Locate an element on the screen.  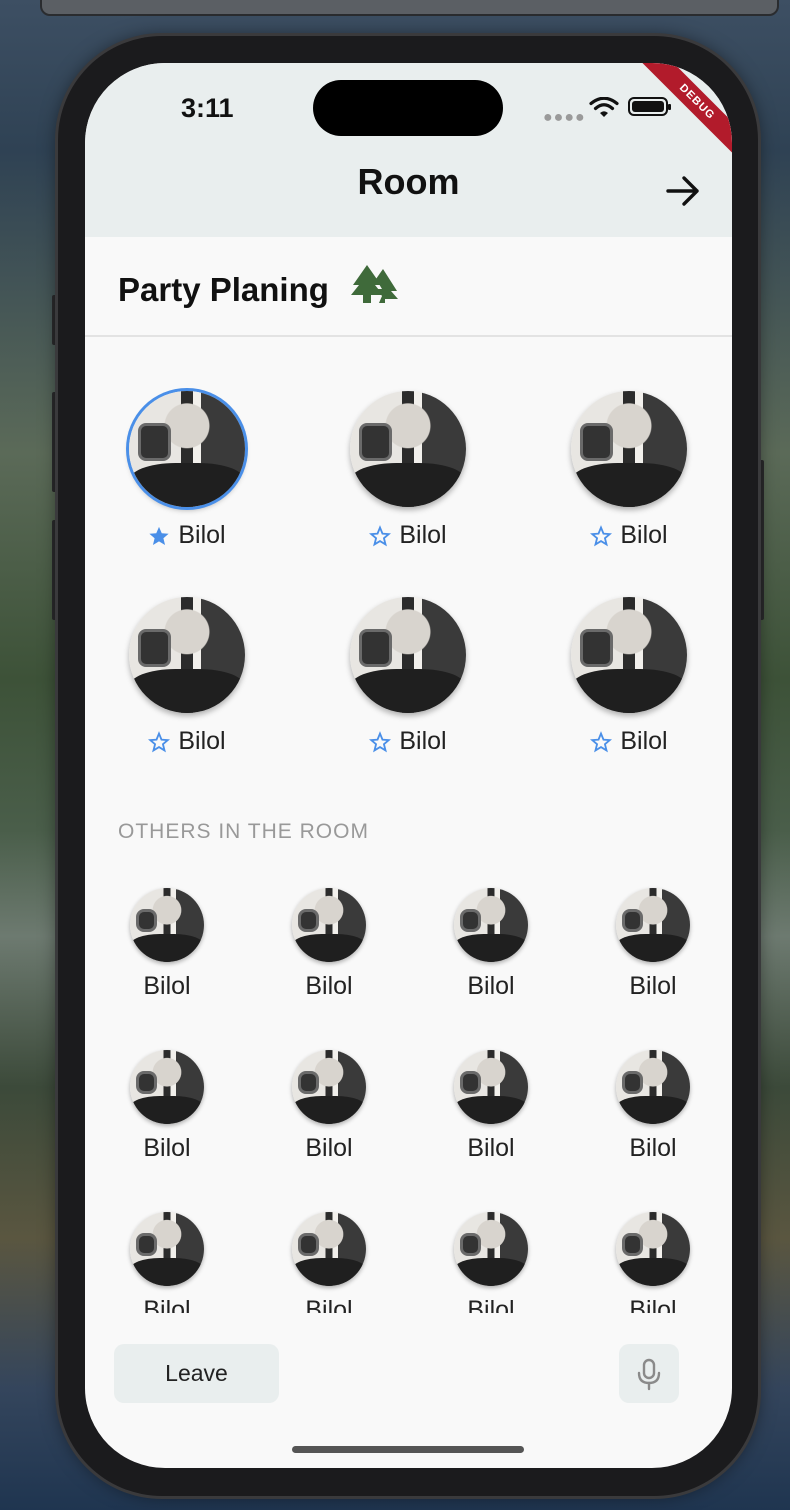
power-button is located at coordinates (761, 540).